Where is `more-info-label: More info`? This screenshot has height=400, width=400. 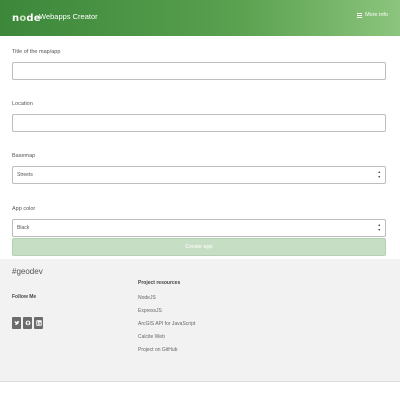 more-info-label: More info is located at coordinates (376, 15).